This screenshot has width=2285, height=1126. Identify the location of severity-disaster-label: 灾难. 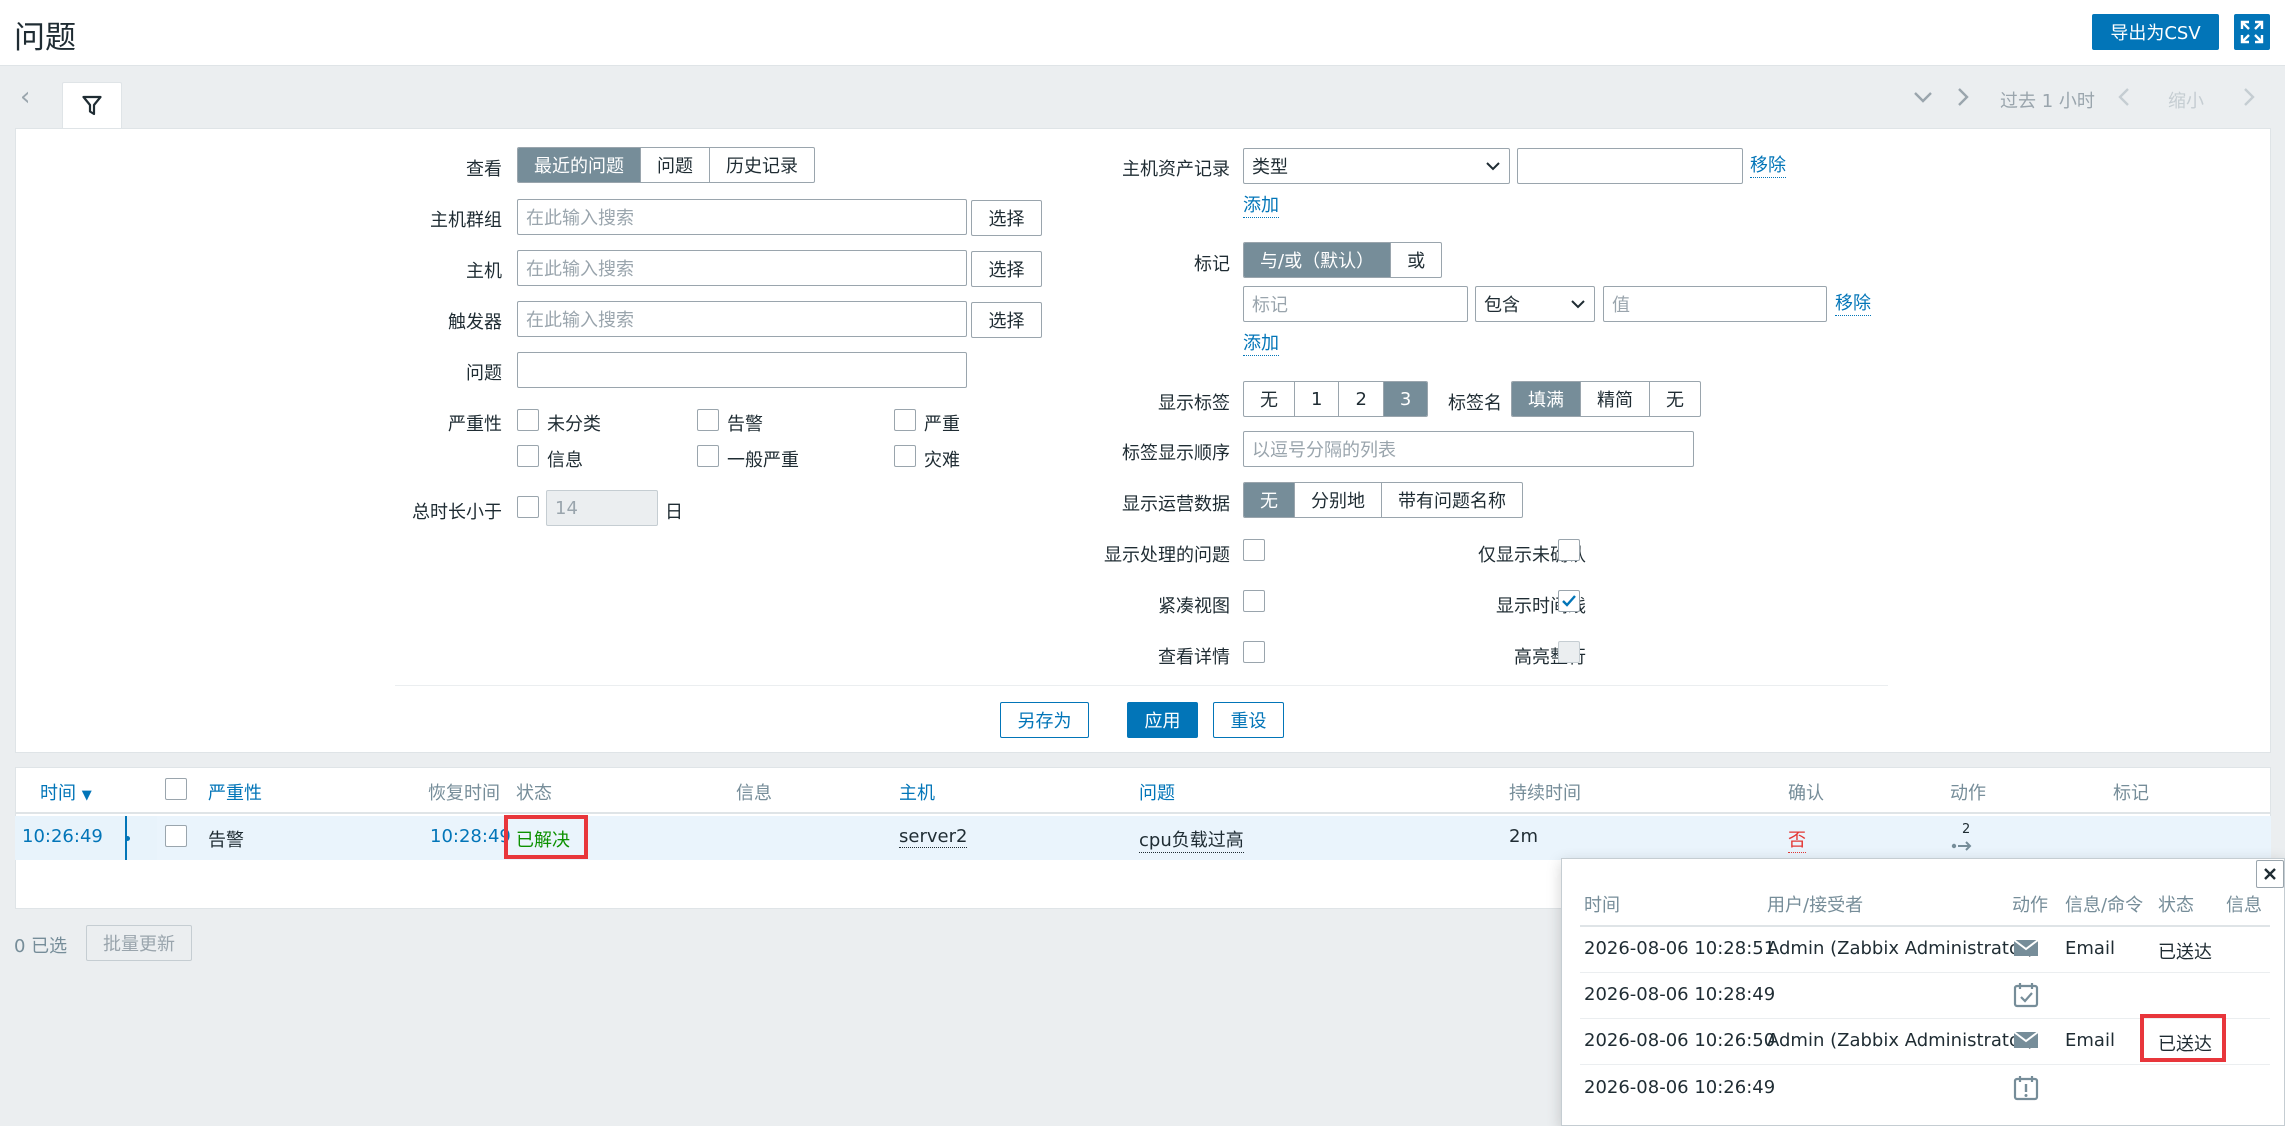
(942, 460).